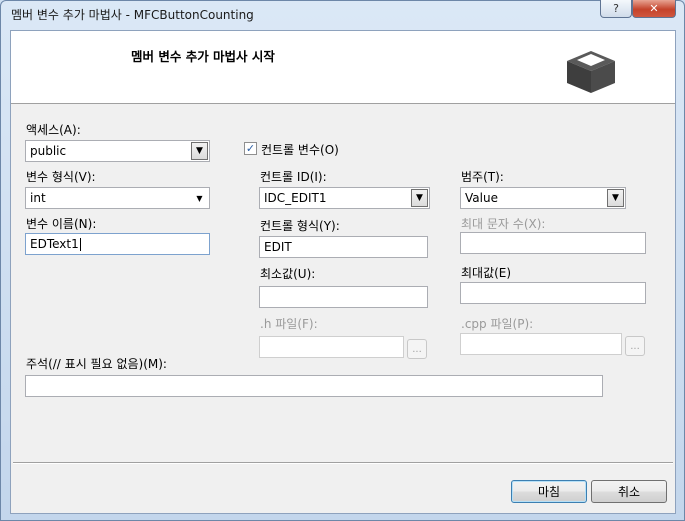  What do you see at coordinates (553, 293) in the screenshot?
I see `max-value-input` at bounding box center [553, 293].